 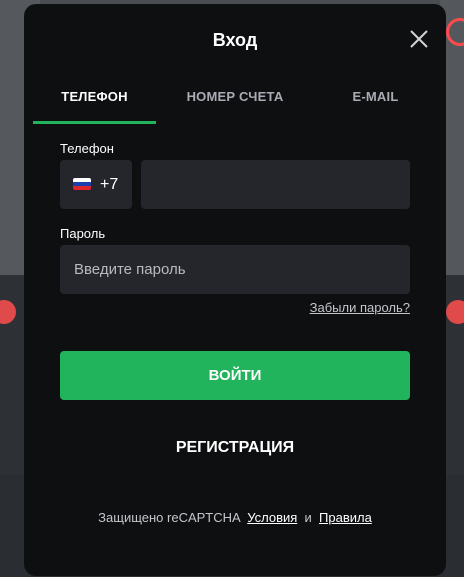 What do you see at coordinates (235, 375) in the screenshot?
I see `login-button: ВОЙТИ` at bounding box center [235, 375].